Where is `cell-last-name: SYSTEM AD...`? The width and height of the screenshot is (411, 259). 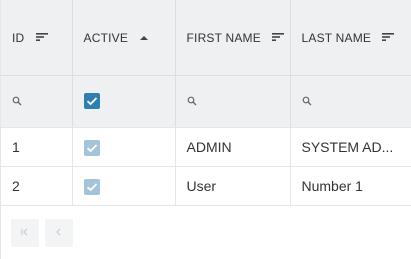
cell-last-name: SYSTEM AD... is located at coordinates (350, 147).